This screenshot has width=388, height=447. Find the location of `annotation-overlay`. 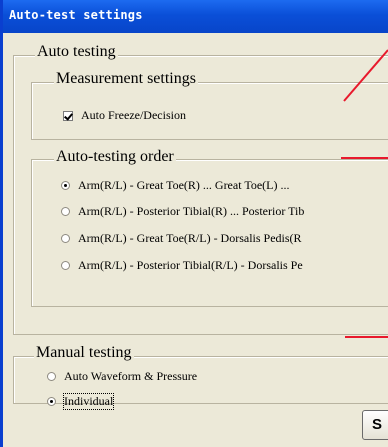

annotation-overlay is located at coordinates (364, 193).